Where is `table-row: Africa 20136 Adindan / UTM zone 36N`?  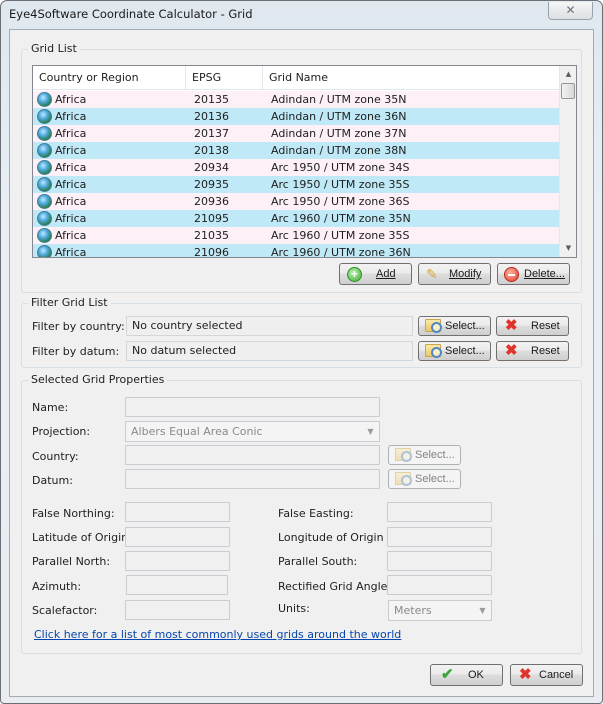
table-row: Africa 20136 Adindan / UTM zone 36N is located at coordinates (296, 116).